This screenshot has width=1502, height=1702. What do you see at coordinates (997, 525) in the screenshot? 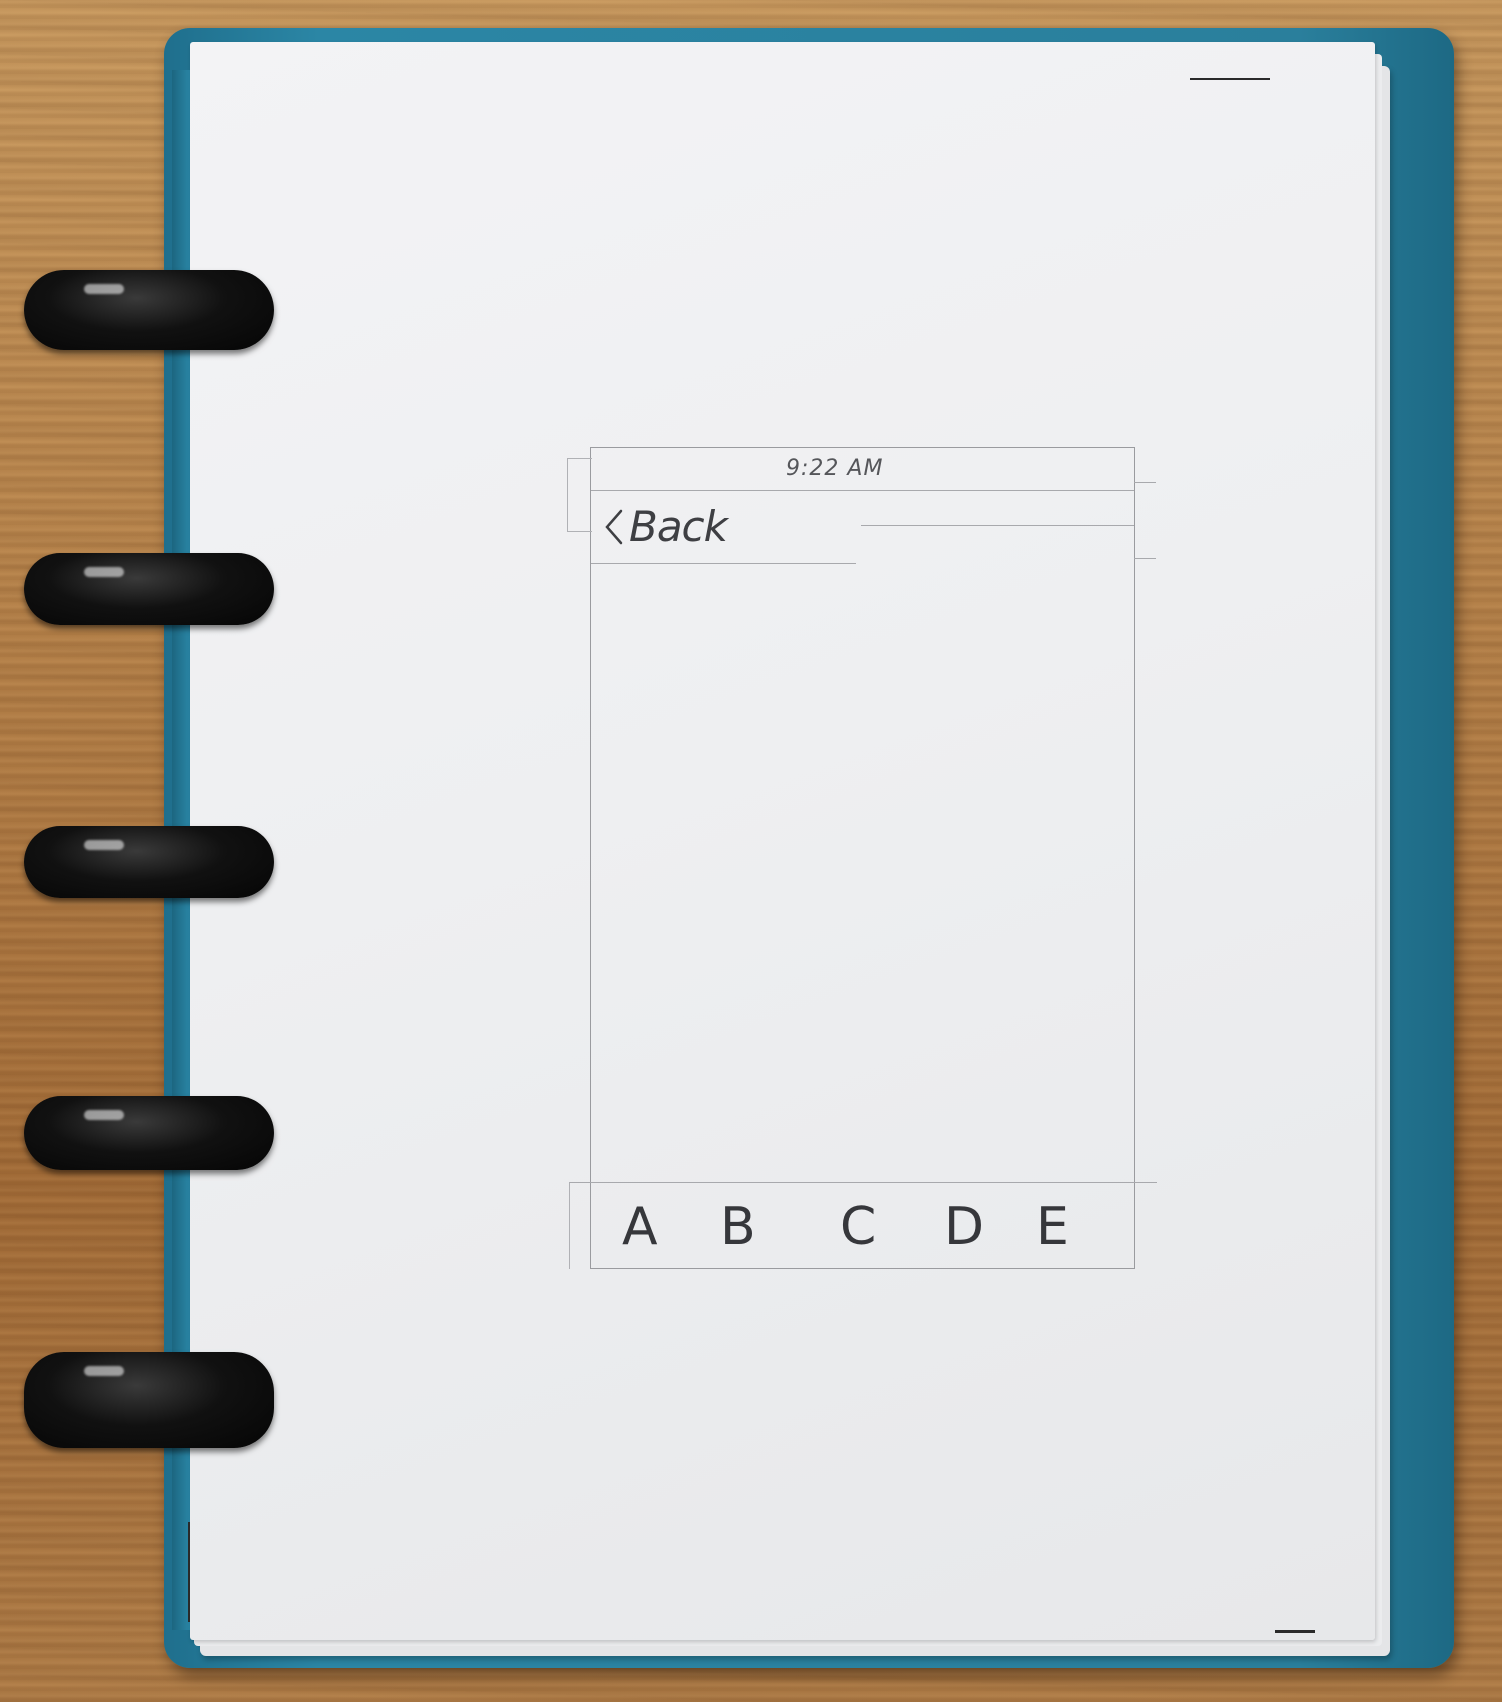
I see `nav-divider` at bounding box center [997, 525].